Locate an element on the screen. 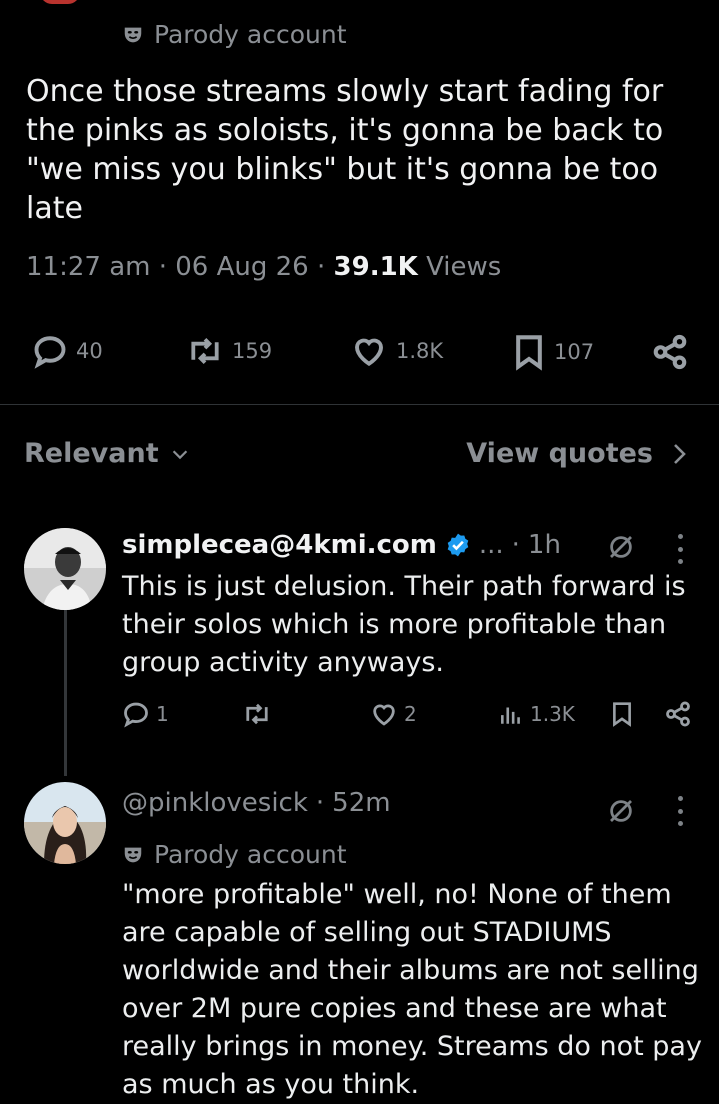  reply-header: simplecea@4kmi.com ... · 1h is located at coordinates (341, 545).